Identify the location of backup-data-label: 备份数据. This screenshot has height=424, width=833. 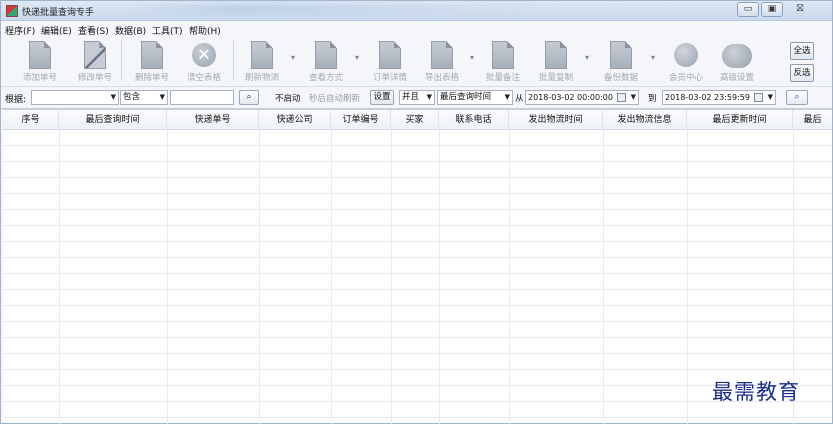
(620, 78).